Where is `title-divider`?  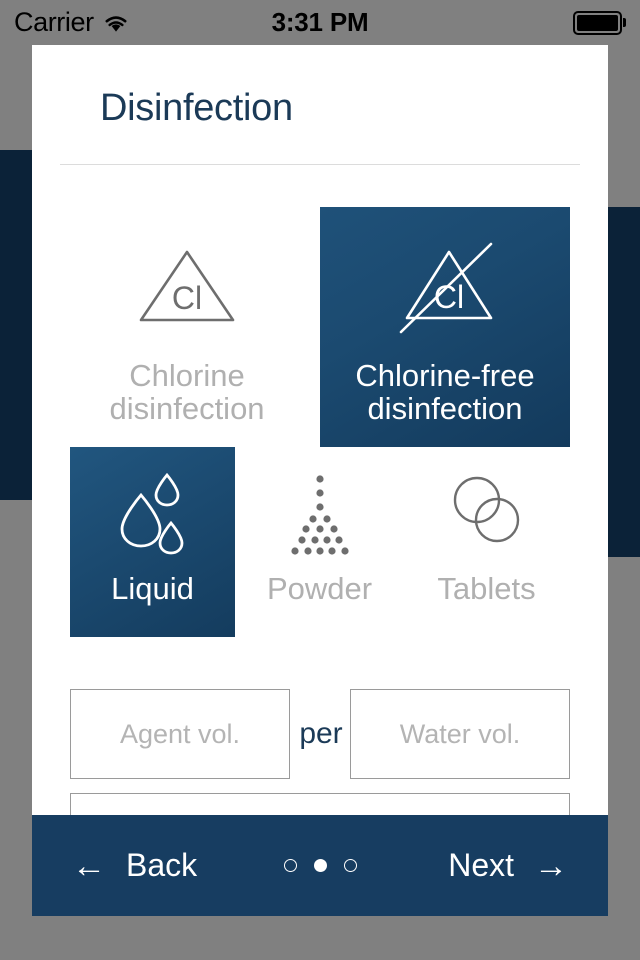 title-divider is located at coordinates (320, 164).